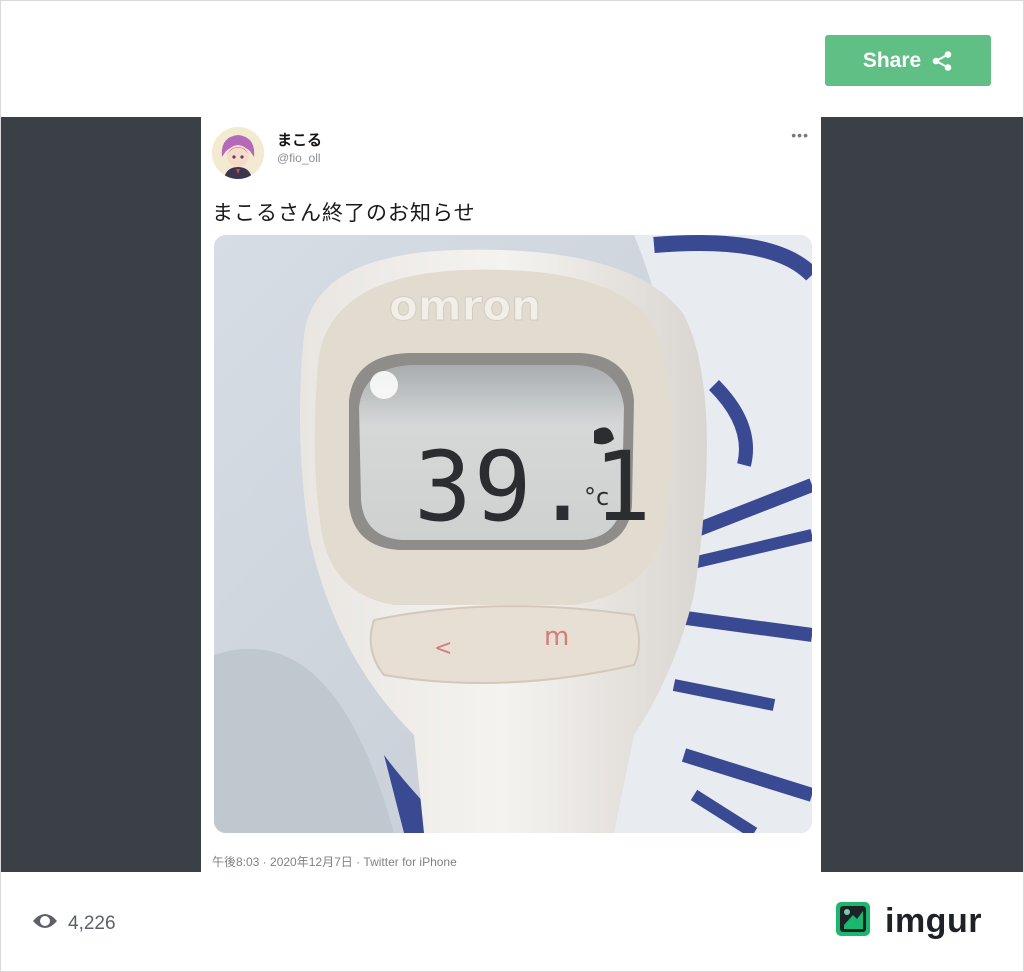 The image size is (1024, 972). I want to click on tweet-timestamp: 午後8:03 · 2020年12月7日 · Twitter for iPhone, so click(334, 861).